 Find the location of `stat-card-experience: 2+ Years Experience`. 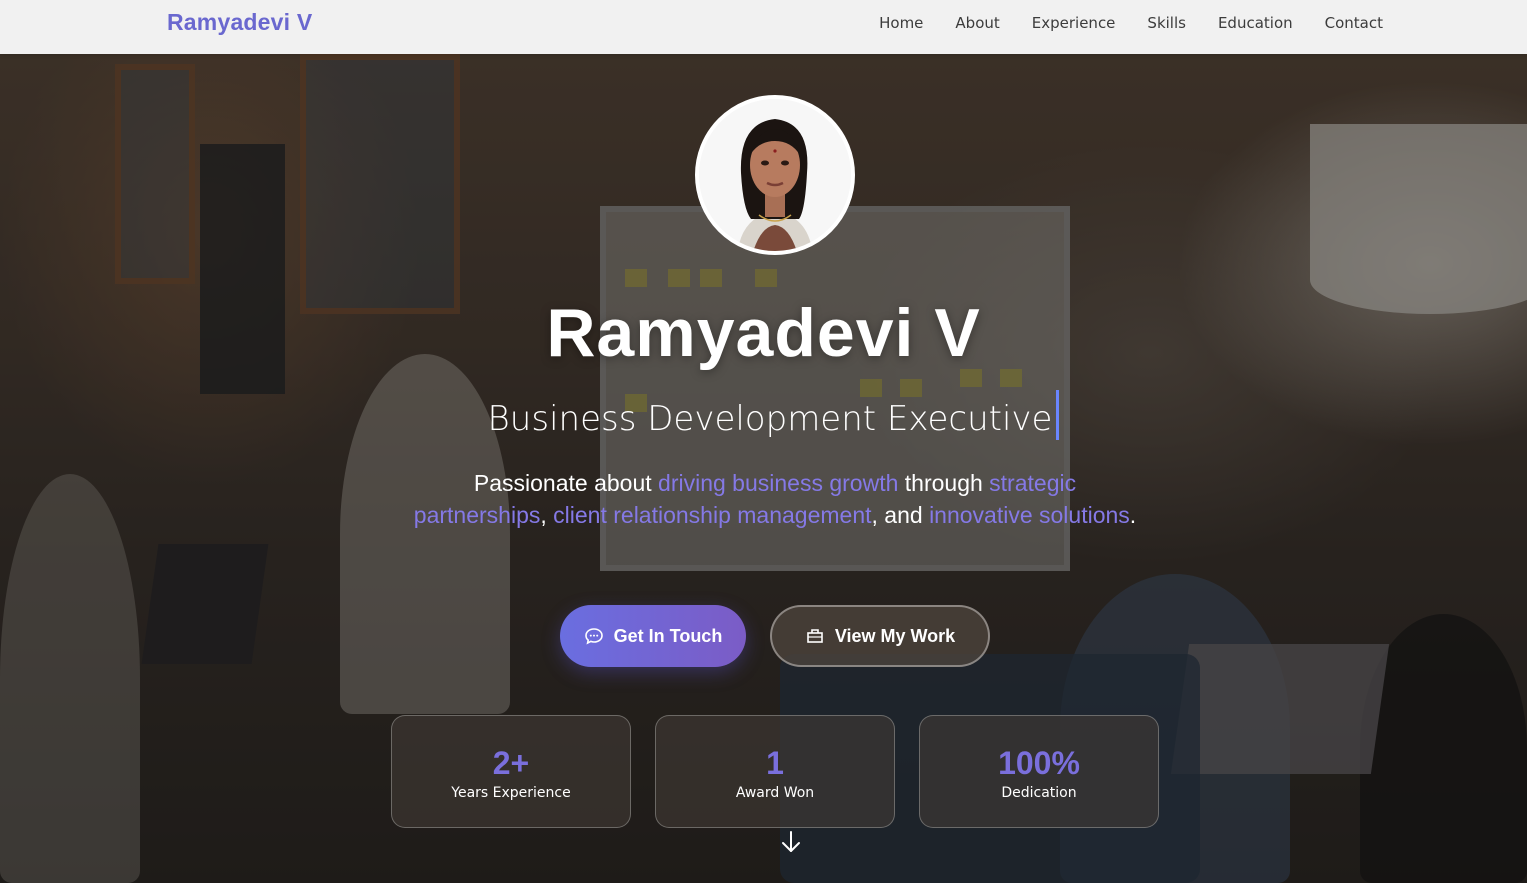

stat-card-experience: 2+ Years Experience is located at coordinates (511, 771).